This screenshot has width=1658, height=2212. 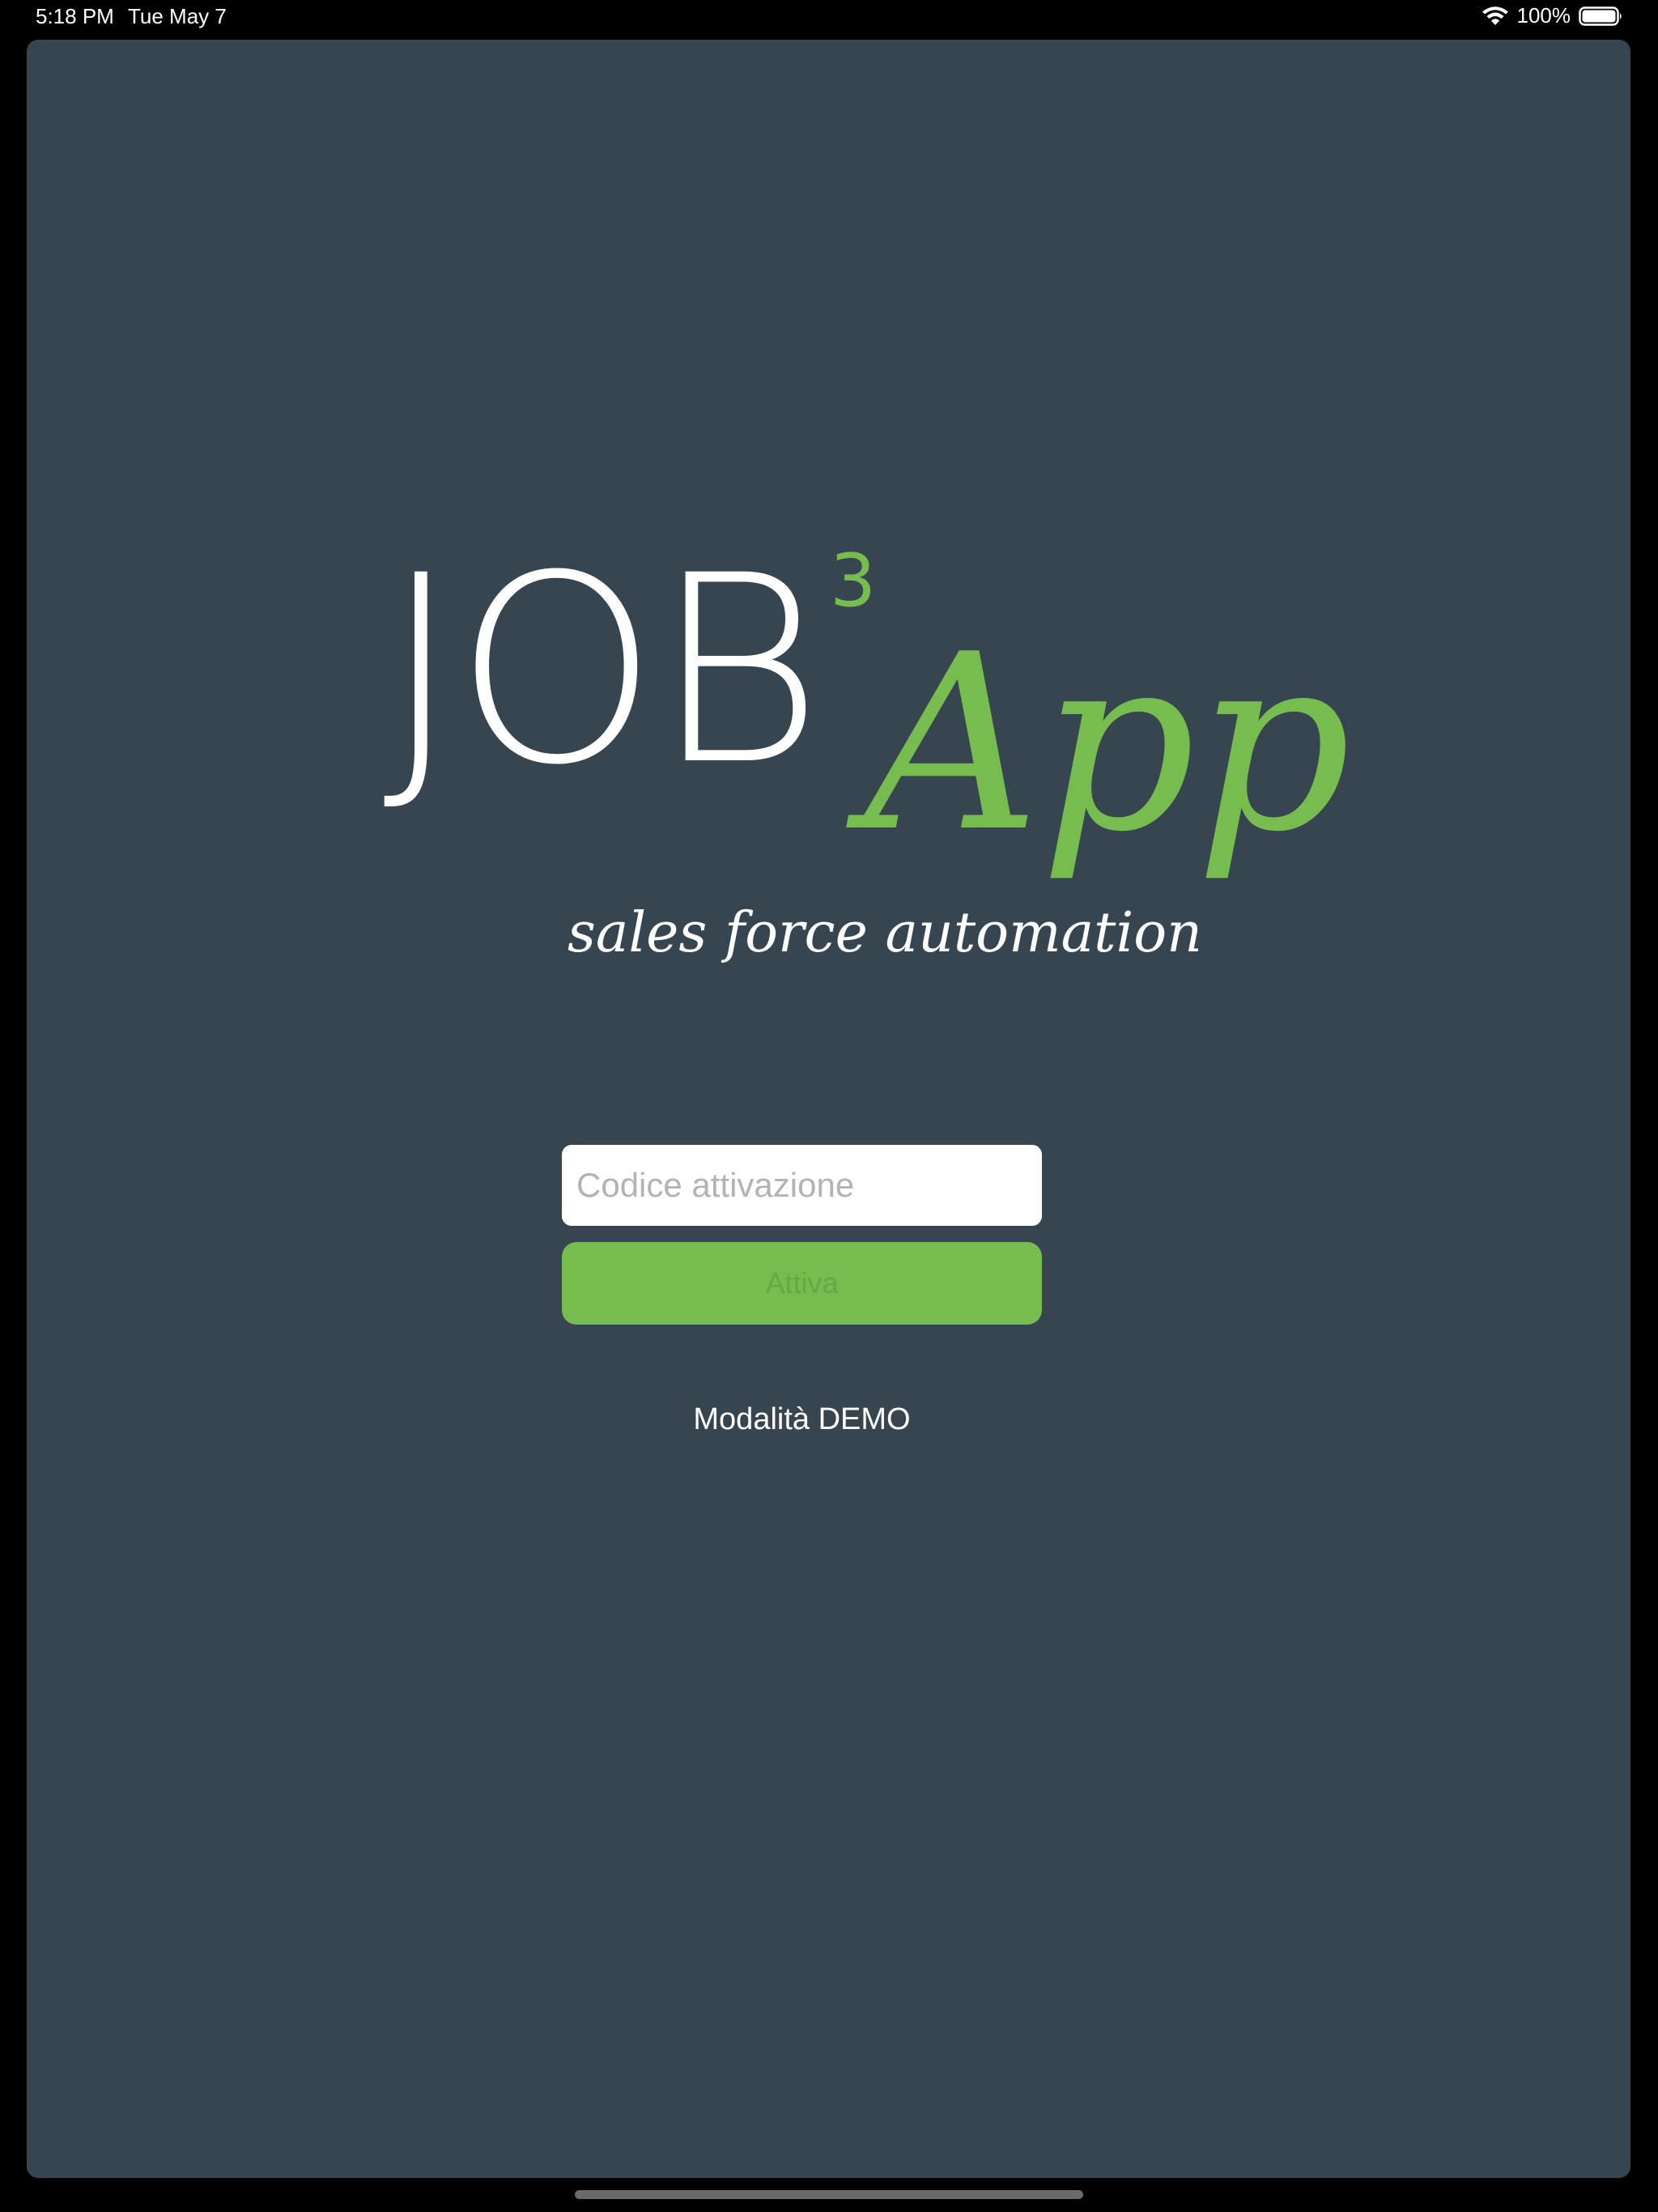 I want to click on status-time: 5:18 PM, so click(x=75, y=16).